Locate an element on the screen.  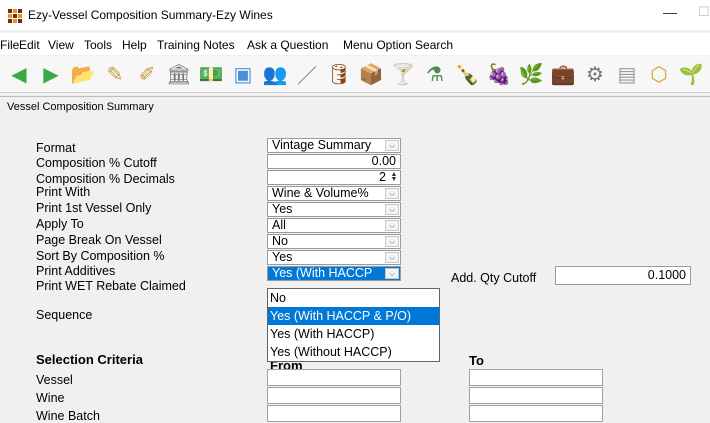
window-title: Ezy-Vessel Composition Summary-Ezy Wines is located at coordinates (150, 15).